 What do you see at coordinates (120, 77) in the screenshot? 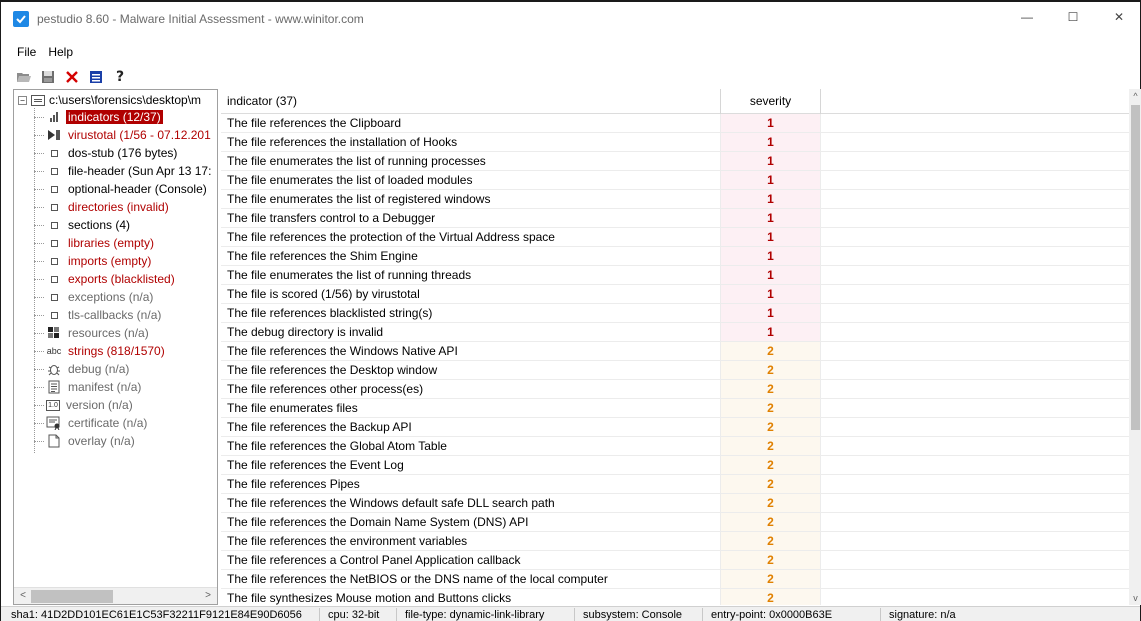
I see `help-button: ?` at bounding box center [120, 77].